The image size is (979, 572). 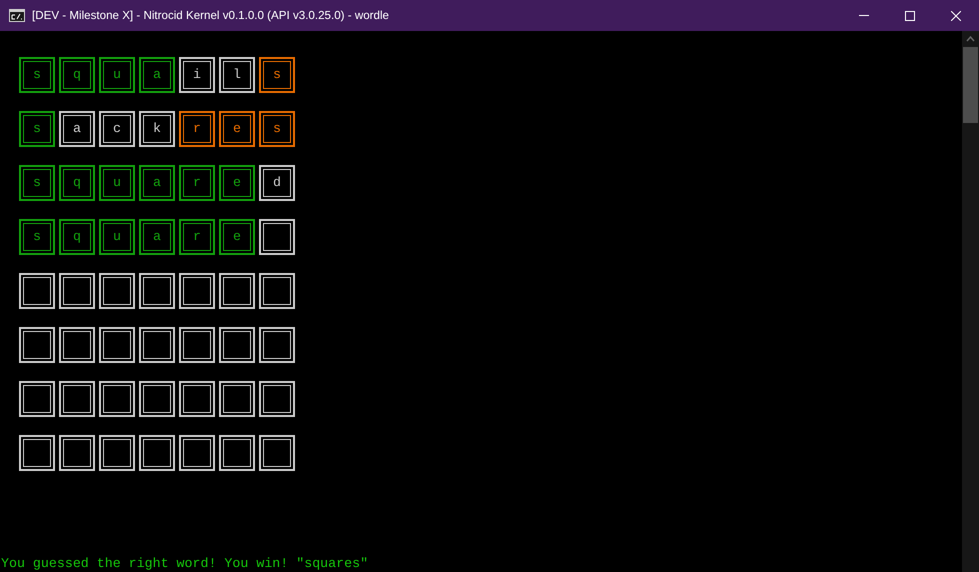 I want to click on letter-tile: k, so click(x=157, y=129).